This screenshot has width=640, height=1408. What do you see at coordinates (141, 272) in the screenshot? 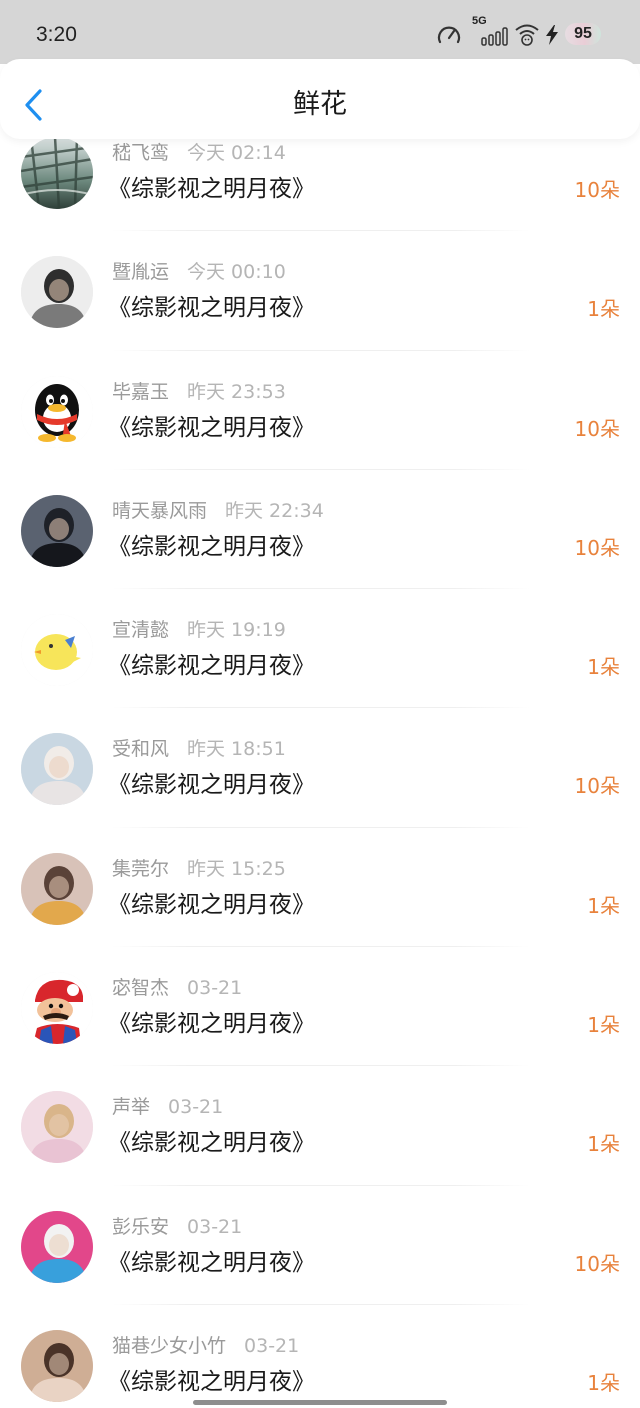
I see `sender-name: 暨胤运` at bounding box center [141, 272].